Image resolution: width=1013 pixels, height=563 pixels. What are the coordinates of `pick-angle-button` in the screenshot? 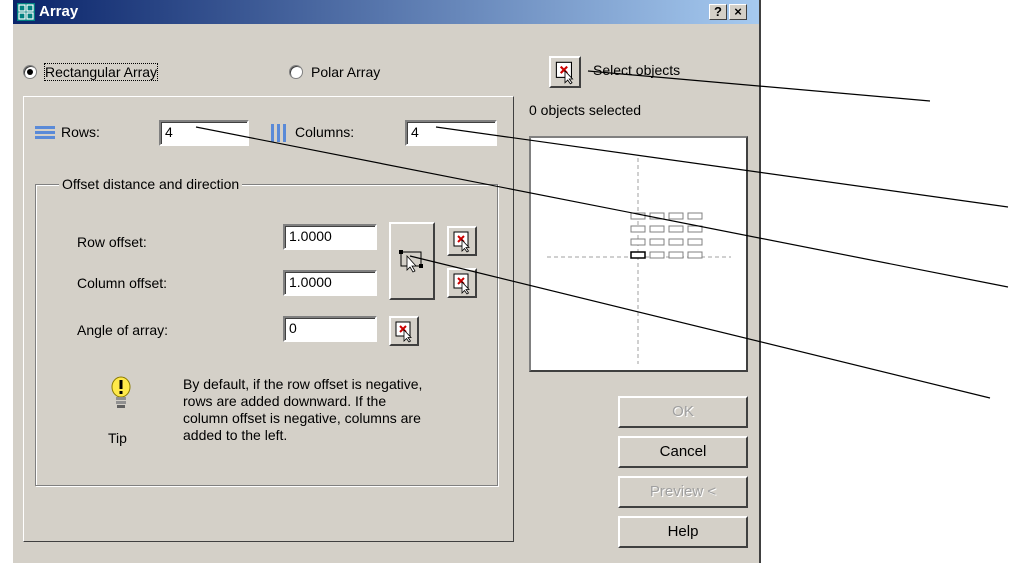 It's located at (404, 331).